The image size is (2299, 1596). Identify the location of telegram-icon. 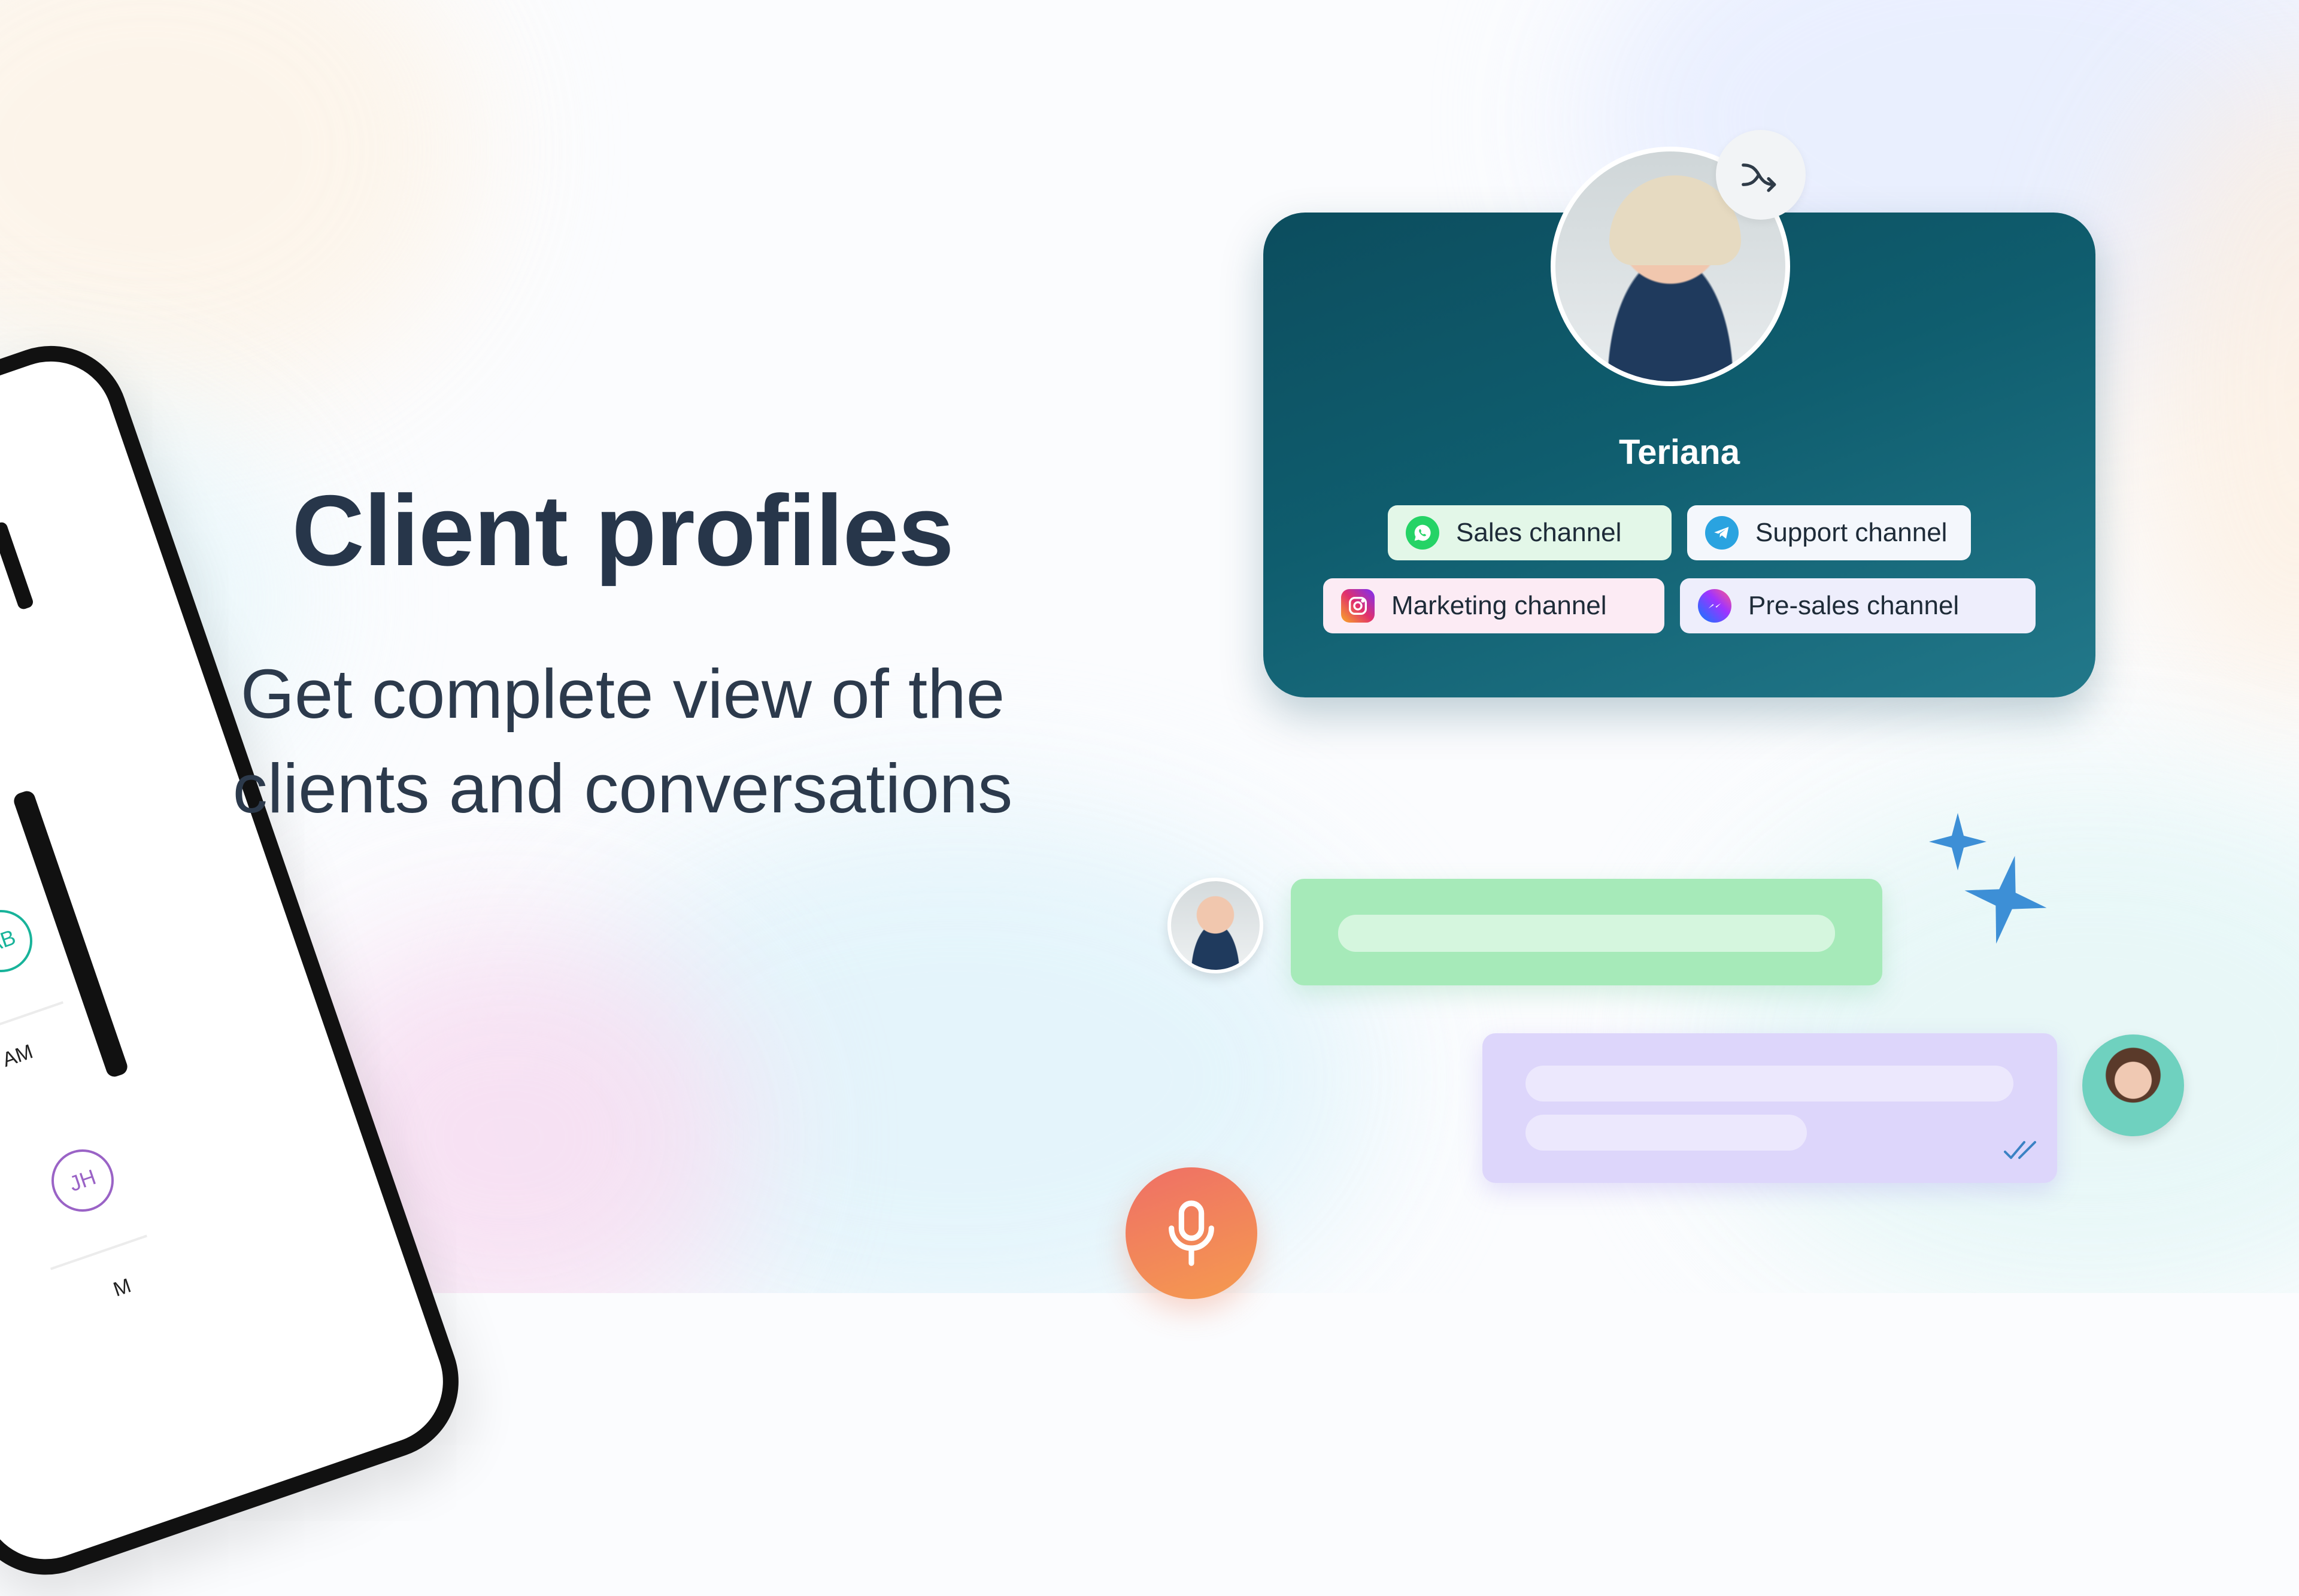
(1722, 533).